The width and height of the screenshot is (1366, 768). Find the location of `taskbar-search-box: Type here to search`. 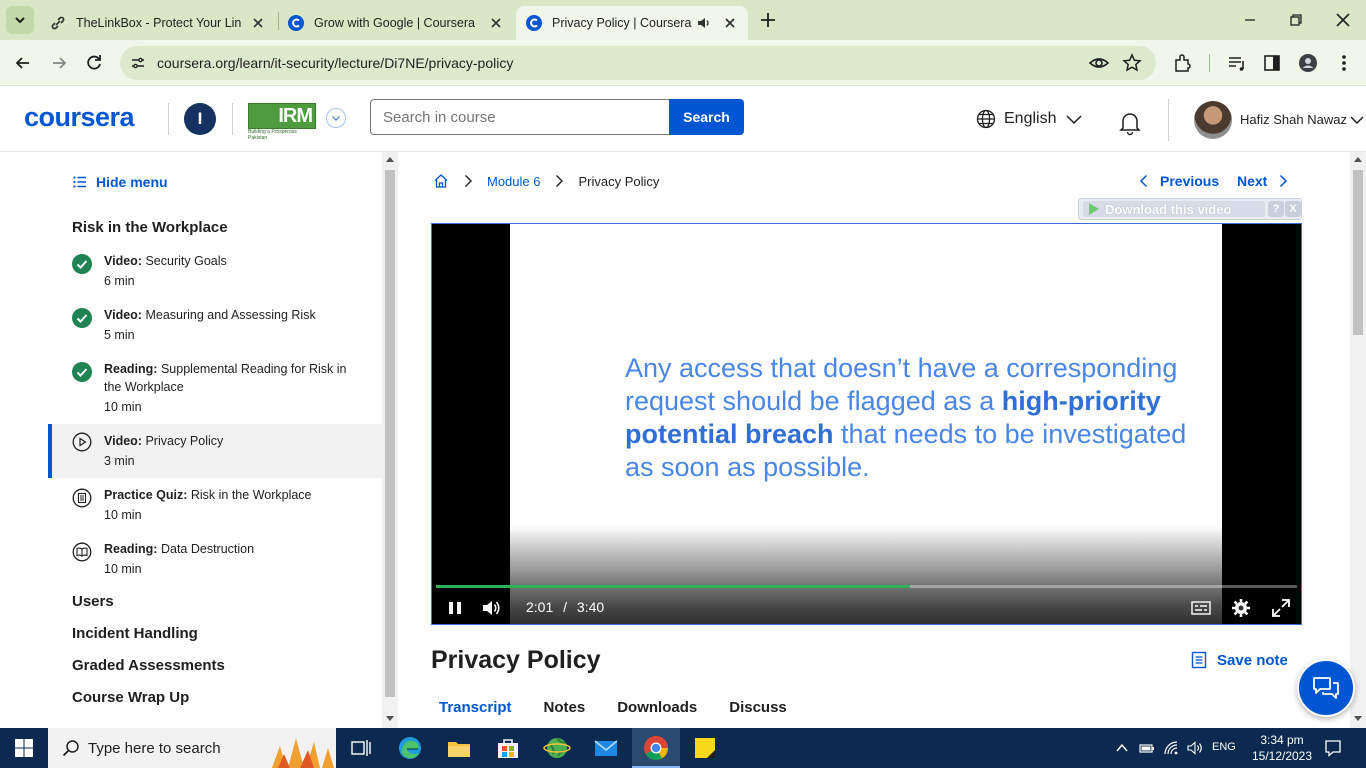

taskbar-search-box: Type here to search is located at coordinates (192, 748).